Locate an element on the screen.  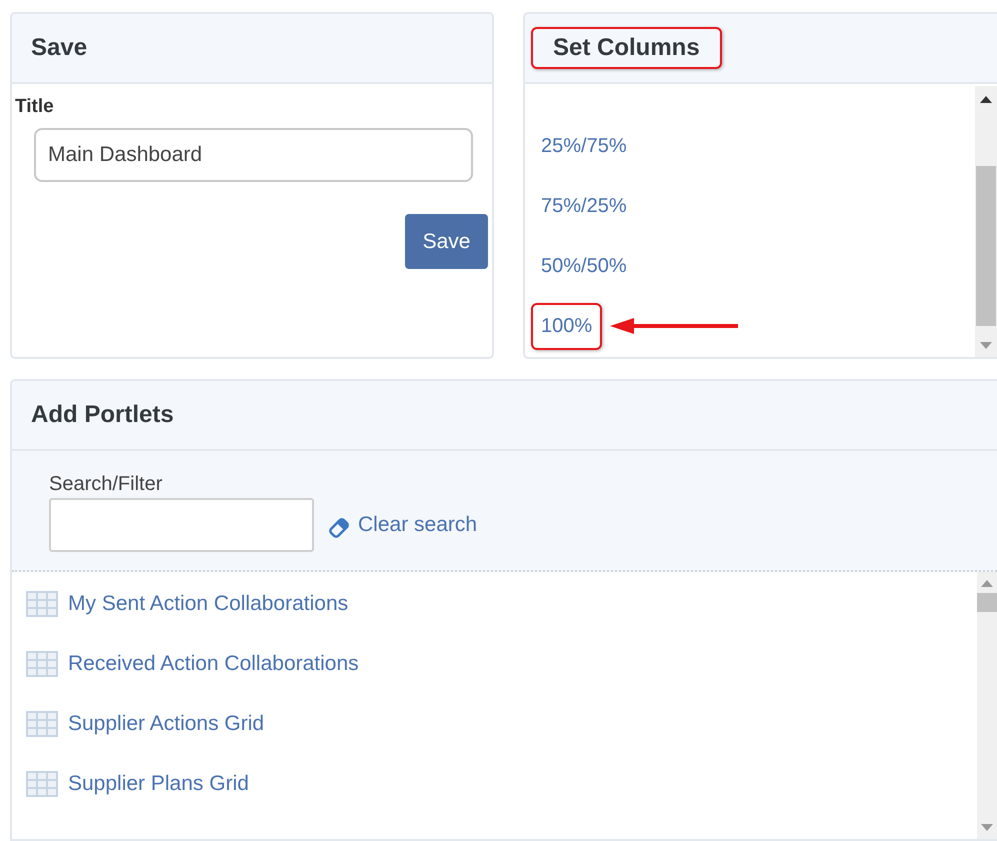
column-option: 50%/50% is located at coordinates (584, 266).